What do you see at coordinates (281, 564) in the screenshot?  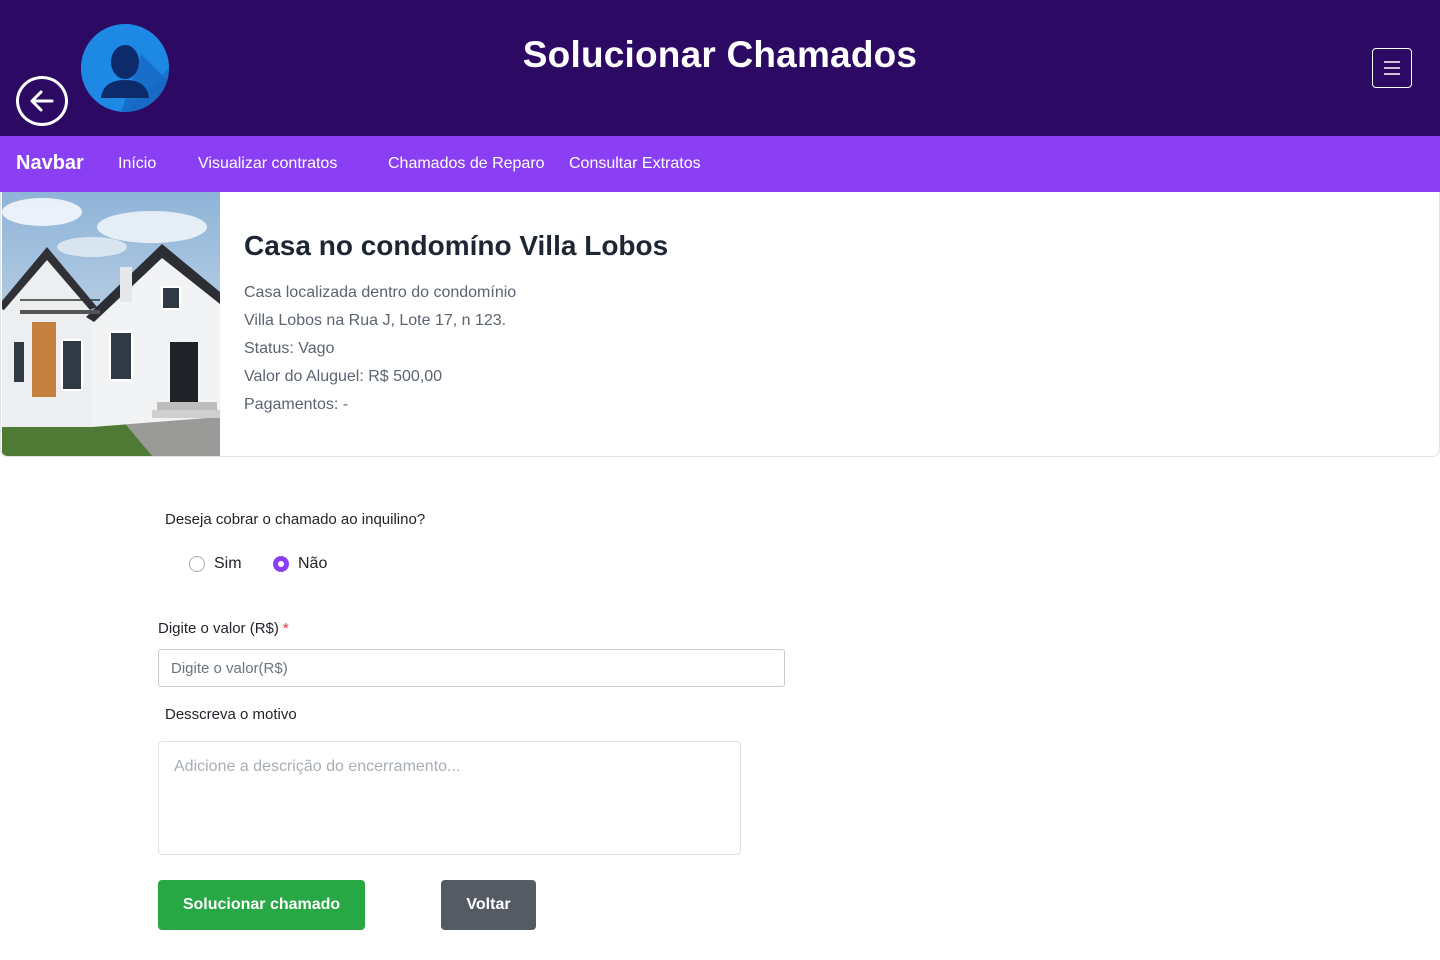 I see `radio-nao-circle` at bounding box center [281, 564].